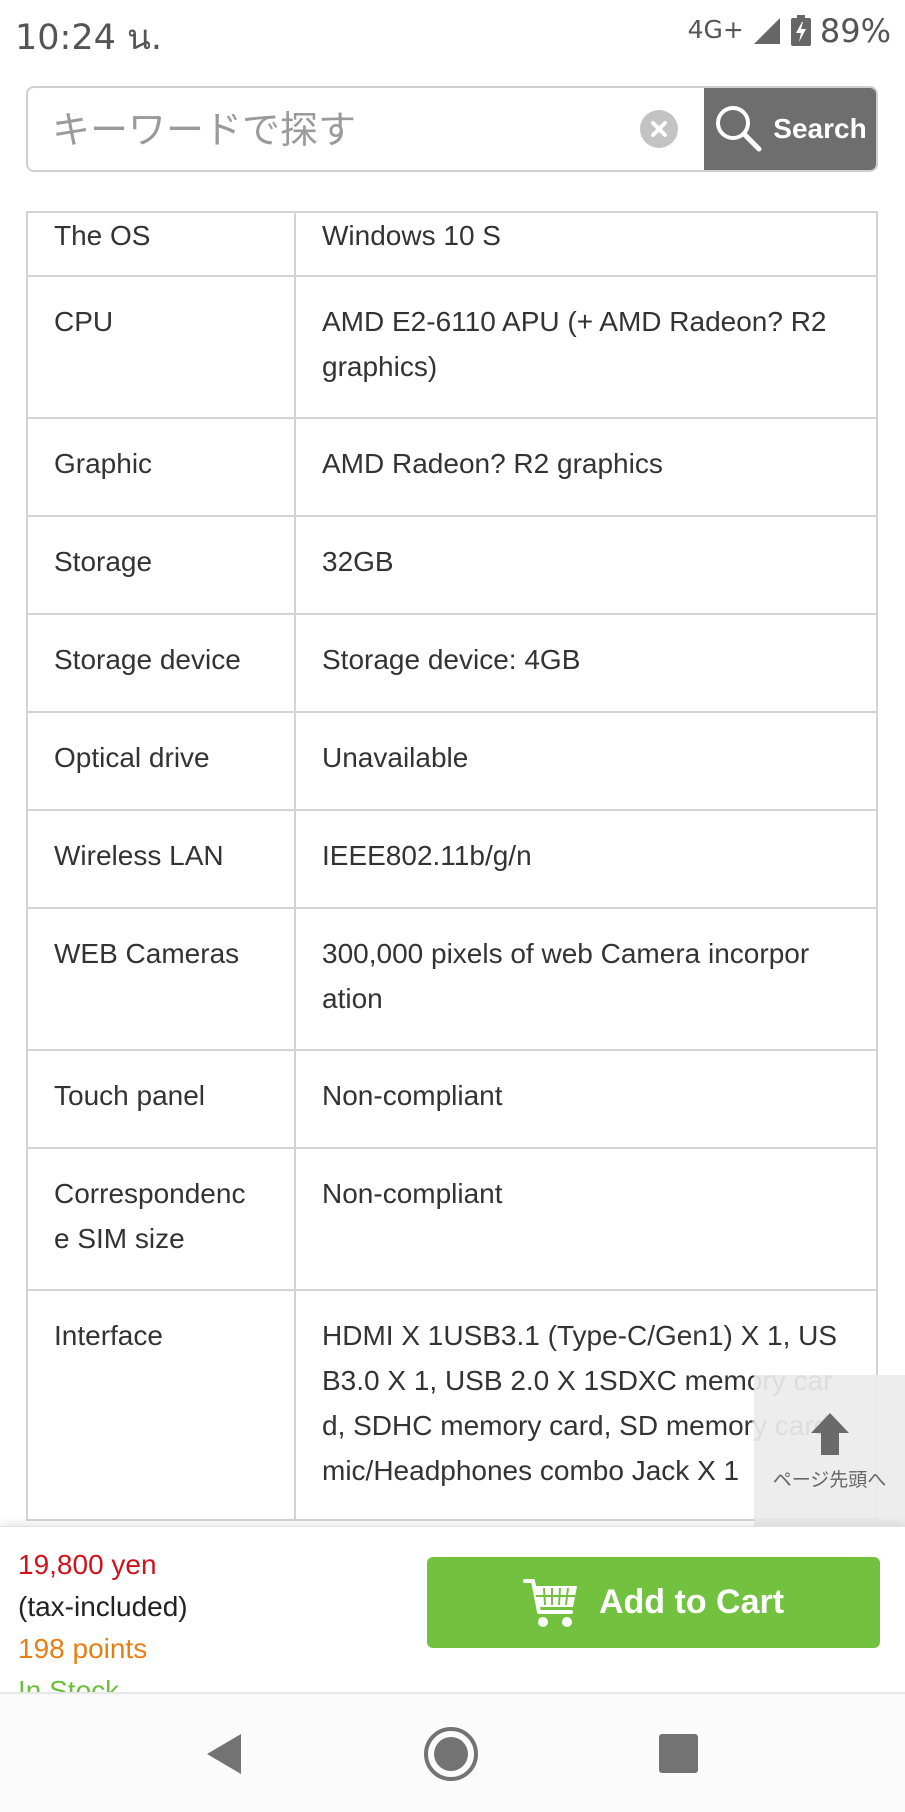 The image size is (905, 1812). I want to click on table-row: The OS Windows 10 S, so click(452, 244).